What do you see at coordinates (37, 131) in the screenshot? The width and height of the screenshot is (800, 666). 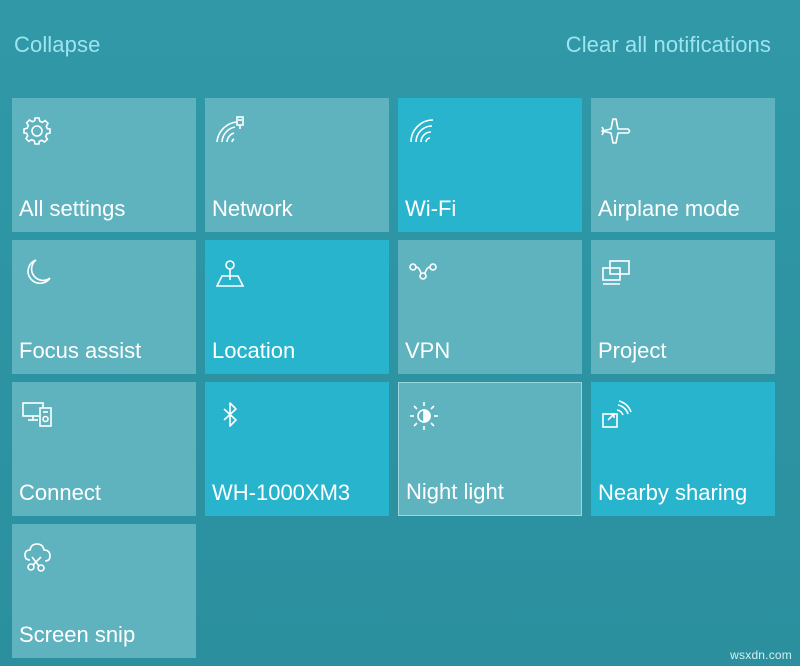 I see `gear-icon` at bounding box center [37, 131].